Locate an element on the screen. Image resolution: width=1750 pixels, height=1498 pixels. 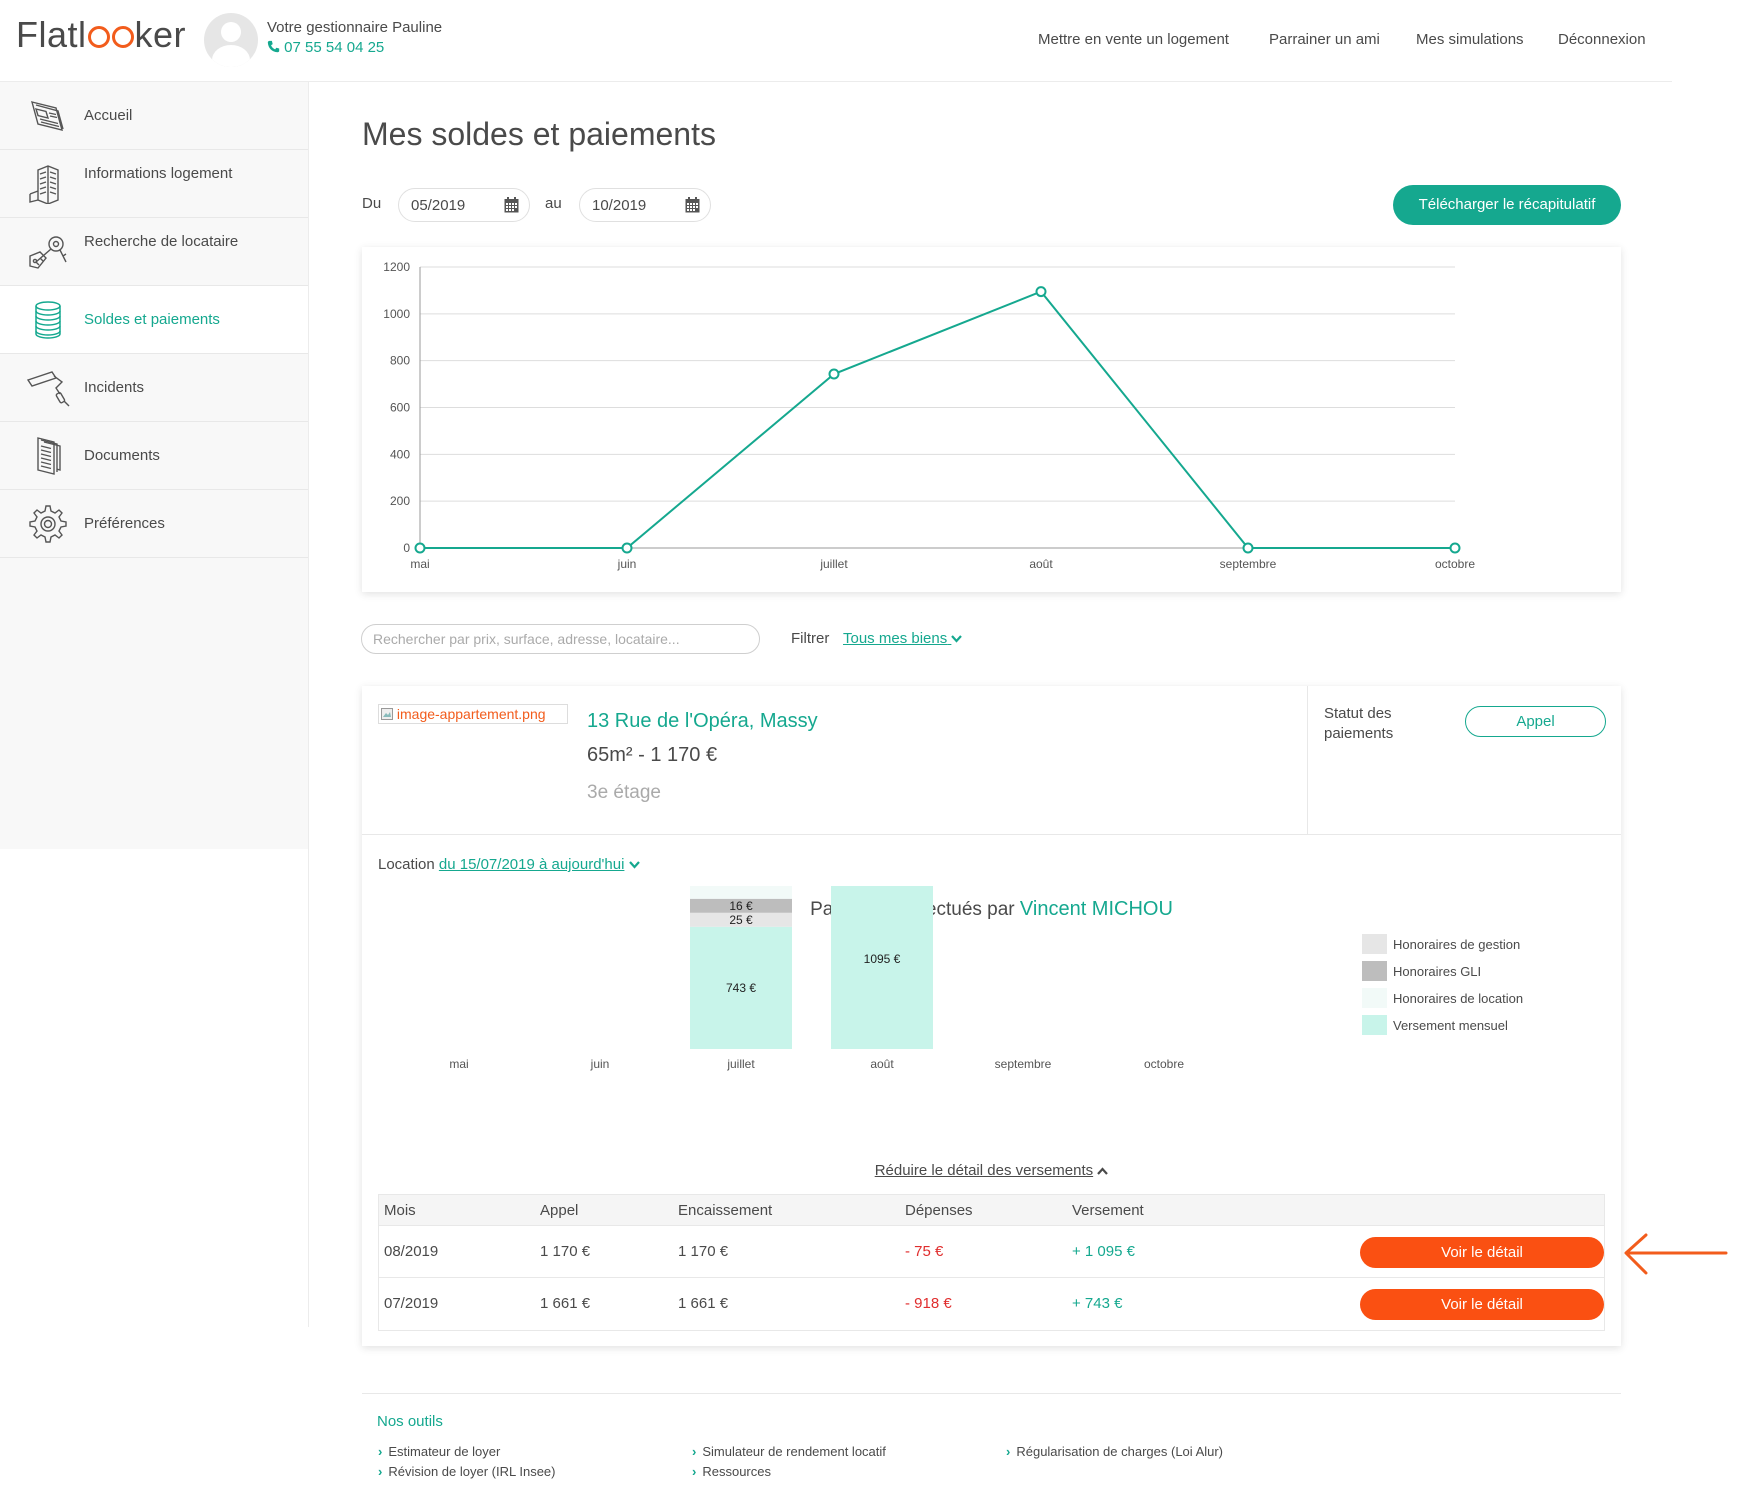
sidebar-item-soldes-paiements: Soldes et paiements is located at coordinates (154, 320).